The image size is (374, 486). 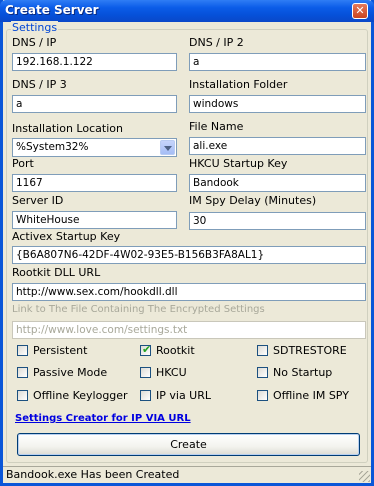 I want to click on dns-ip-label: DNS / IP, so click(x=34, y=42).